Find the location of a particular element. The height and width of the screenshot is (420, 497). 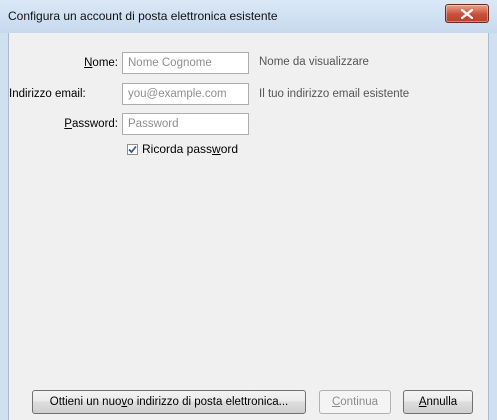

checkbox-box is located at coordinates (132, 149).